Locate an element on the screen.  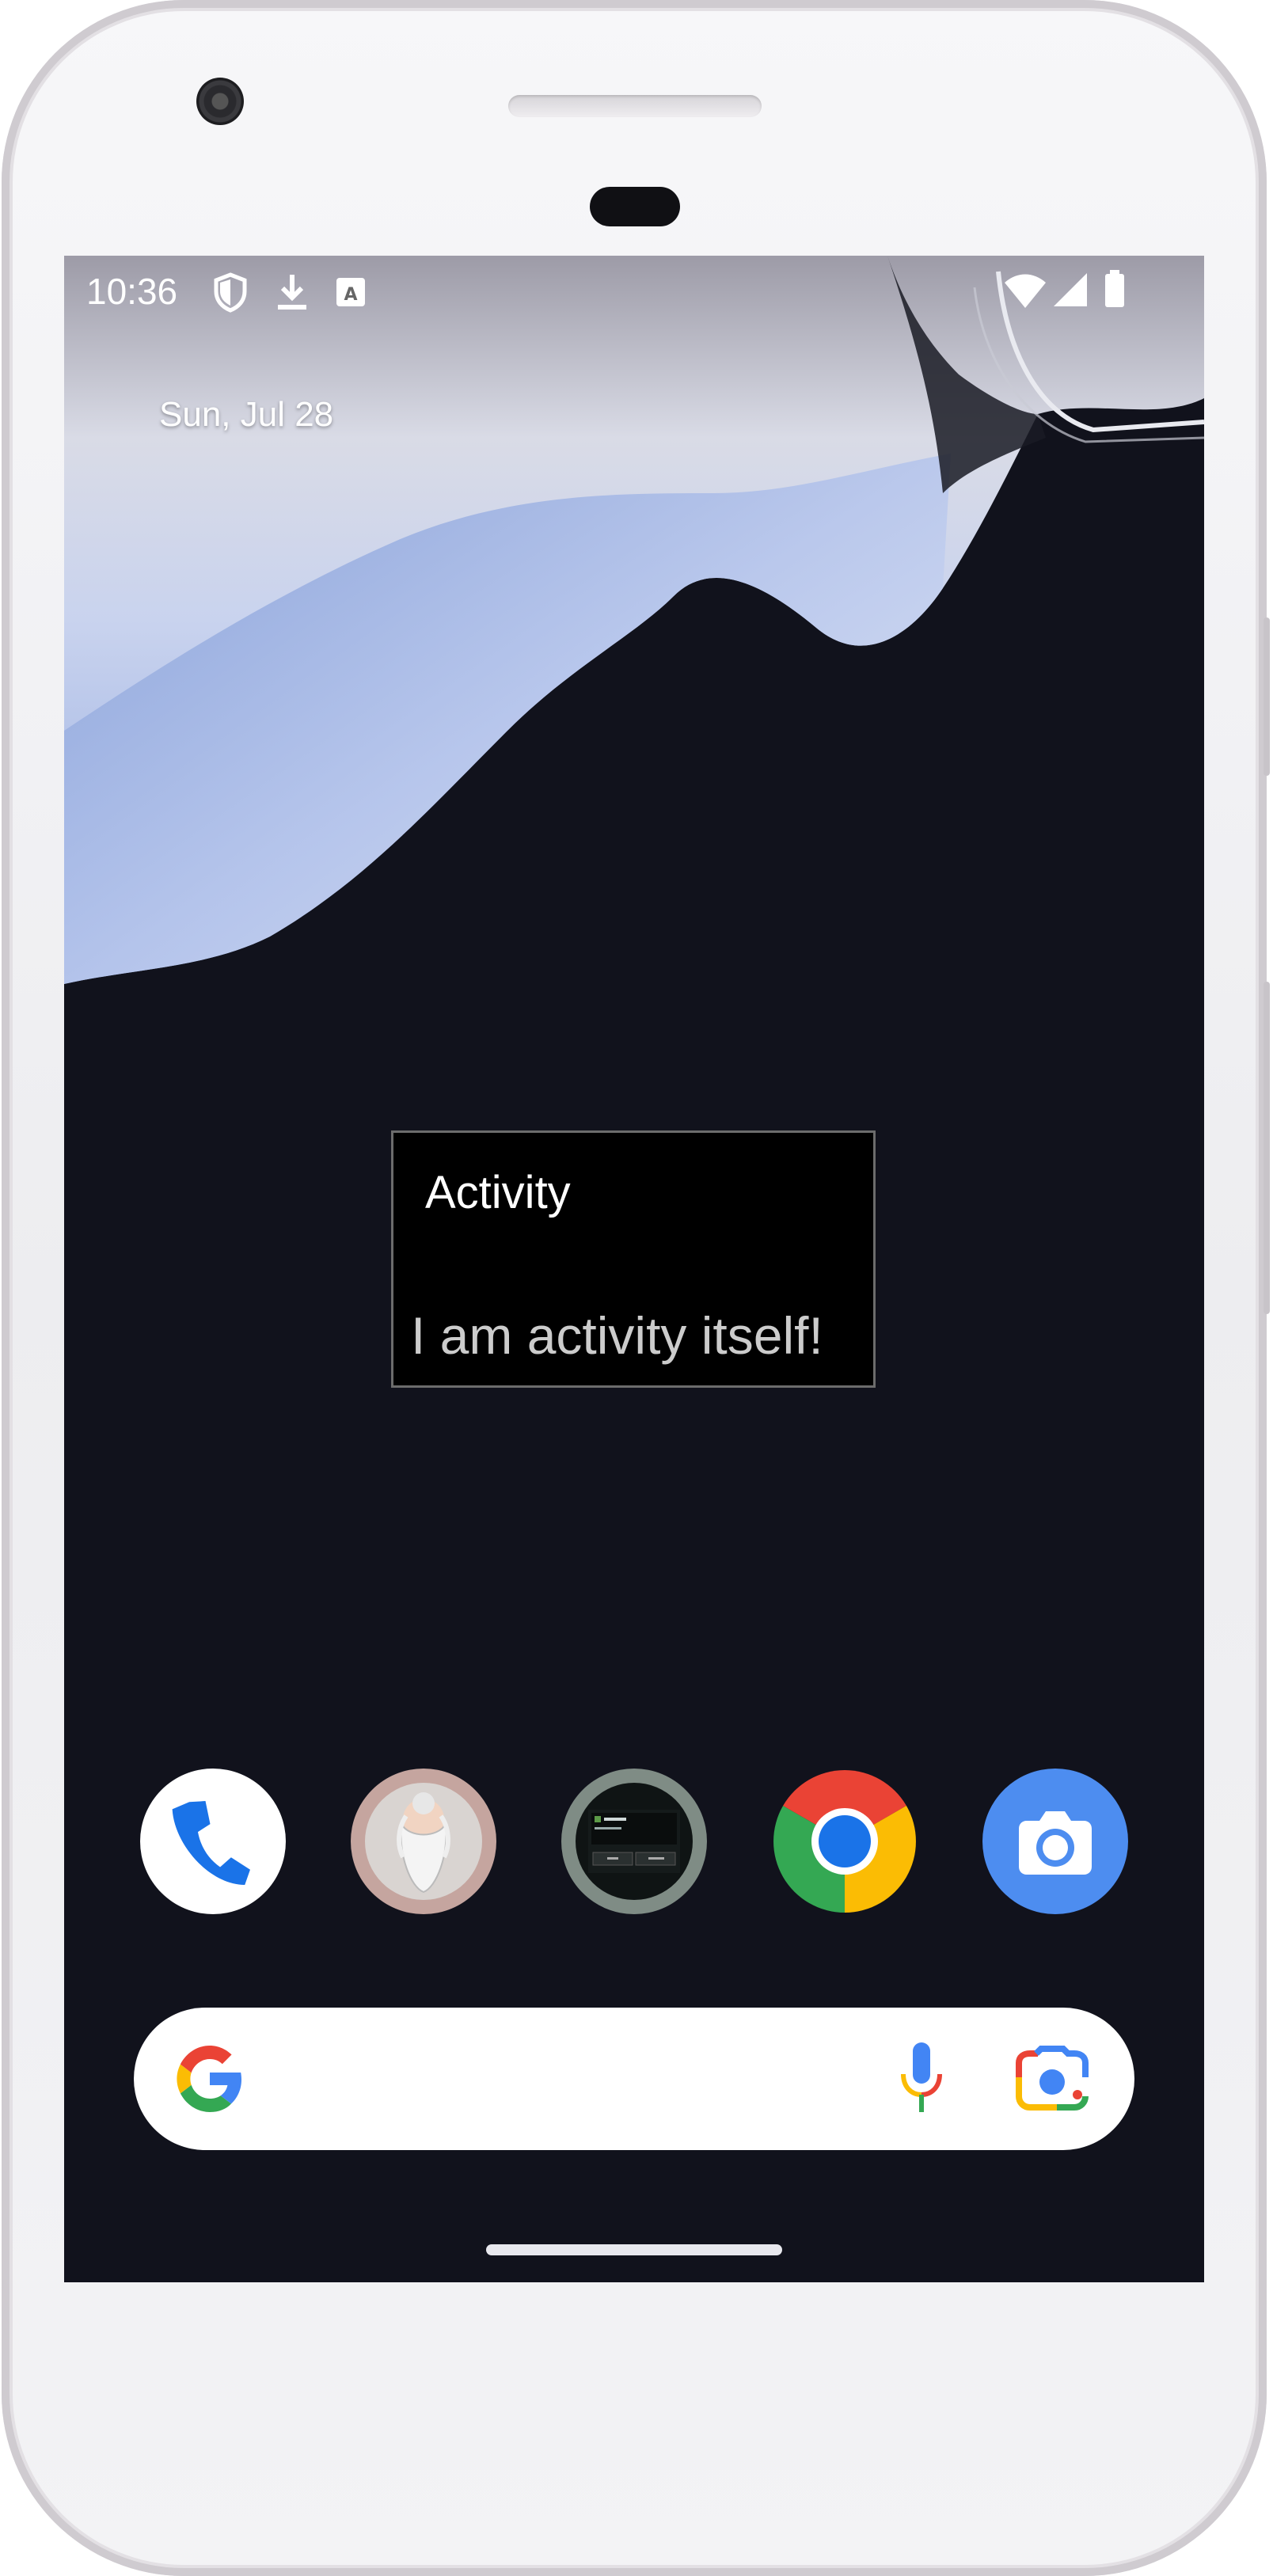
sage-avatar-icon is located at coordinates (423, 1841).